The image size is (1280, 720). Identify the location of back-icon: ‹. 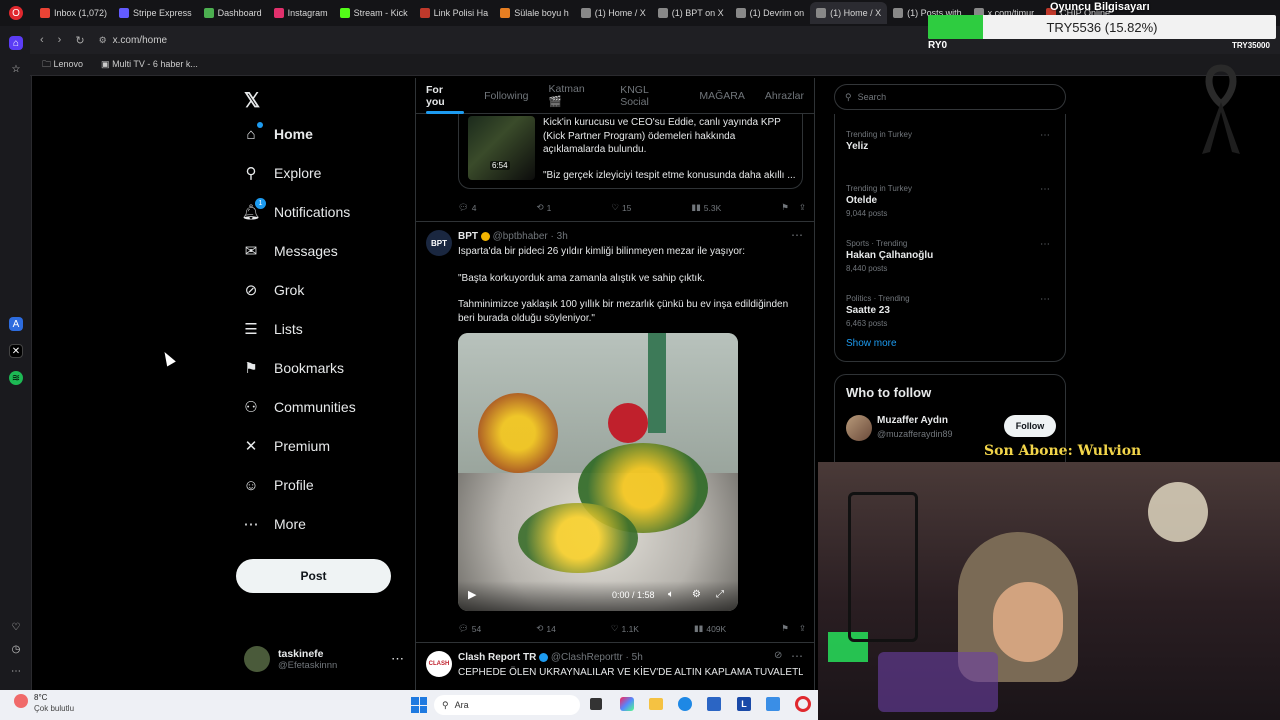
(42, 40).